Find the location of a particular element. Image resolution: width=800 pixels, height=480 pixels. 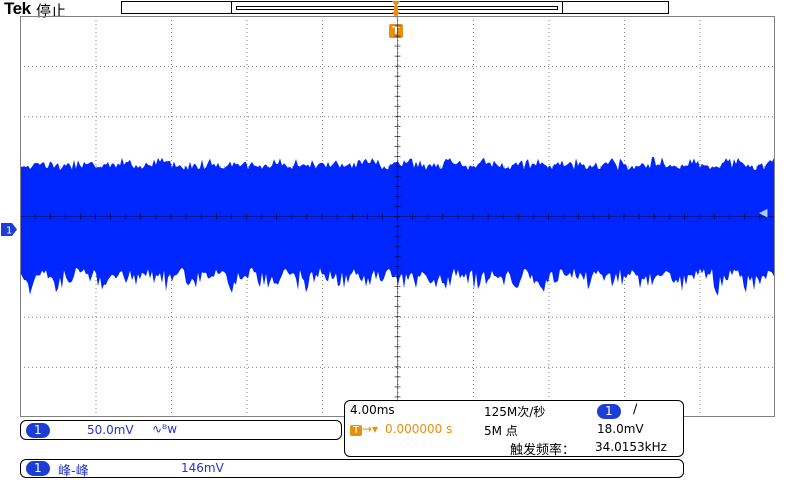

measurement-channel-badge: 1 is located at coordinates (38, 468).